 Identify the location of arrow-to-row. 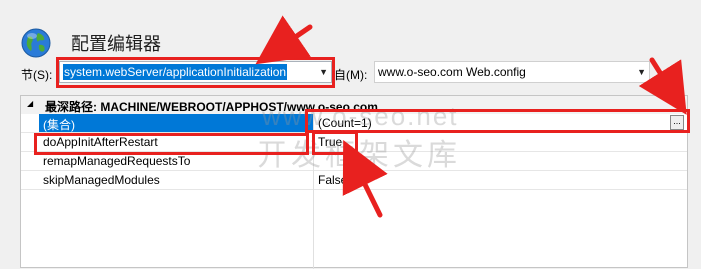
(365, 179).